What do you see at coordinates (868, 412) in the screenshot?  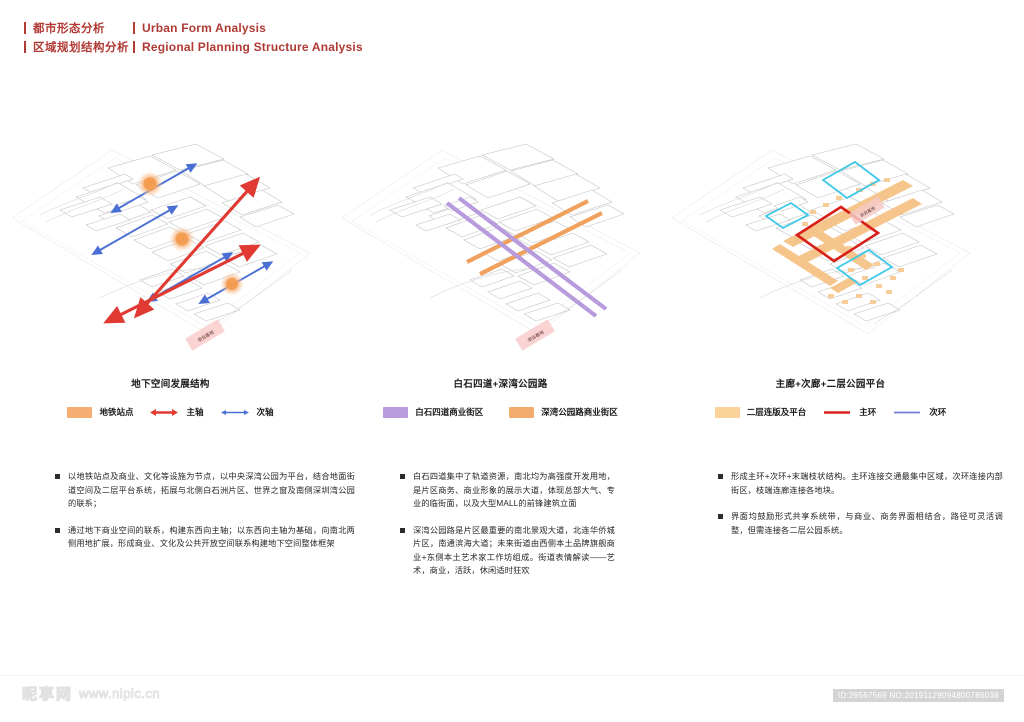 I see `legend-label-main-ring: 主环` at bounding box center [868, 412].